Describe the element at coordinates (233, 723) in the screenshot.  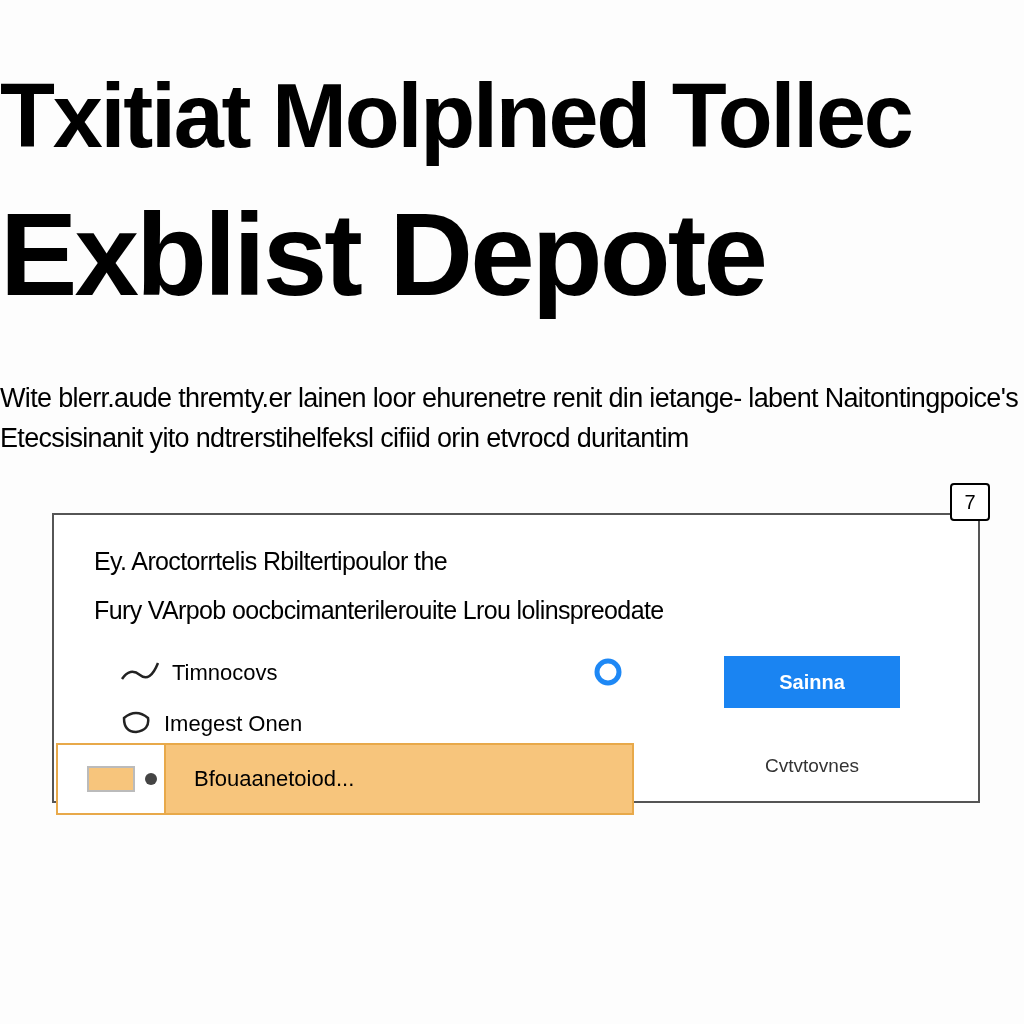
I see `option-link: Imegest Onen` at that location.